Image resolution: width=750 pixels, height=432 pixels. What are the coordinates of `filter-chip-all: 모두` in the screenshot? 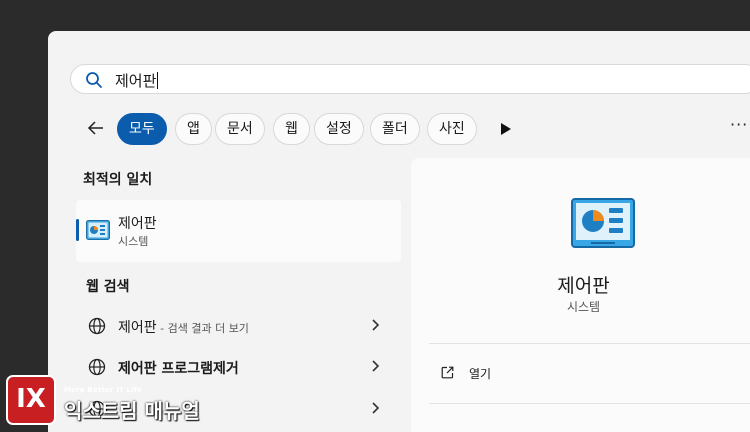 It's located at (142, 129).